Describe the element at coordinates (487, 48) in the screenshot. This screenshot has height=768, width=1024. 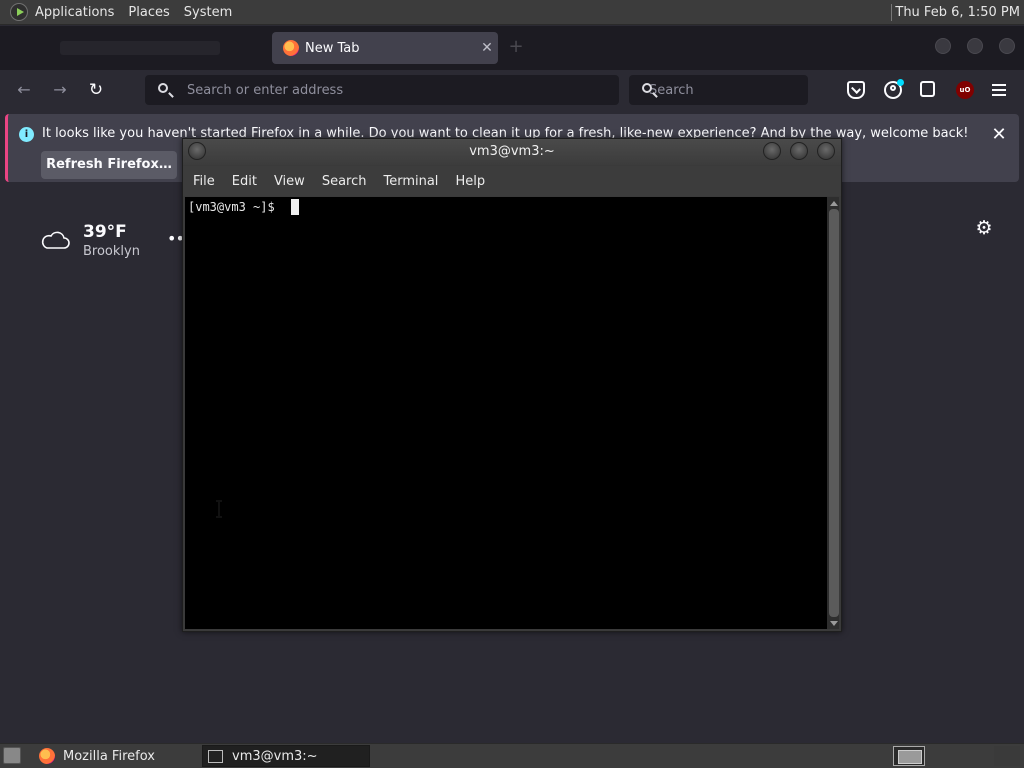
I see `close-tab-icon: ✕` at that location.